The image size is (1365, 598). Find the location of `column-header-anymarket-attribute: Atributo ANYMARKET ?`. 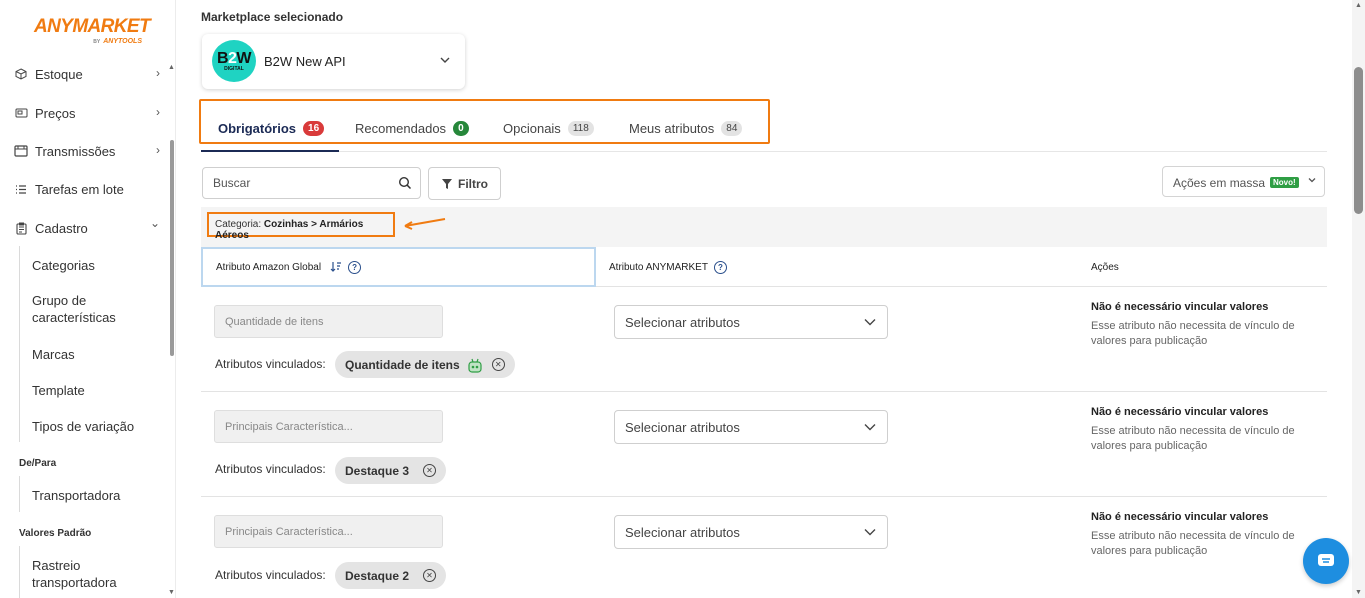

column-header-anymarket-attribute: Atributo ANYMARKET ? is located at coordinates (668, 267).